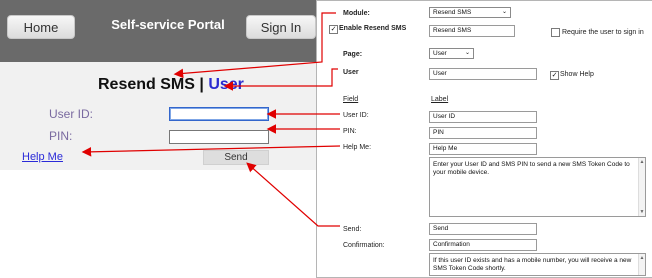  What do you see at coordinates (219, 114) in the screenshot?
I see `user-id-input` at bounding box center [219, 114].